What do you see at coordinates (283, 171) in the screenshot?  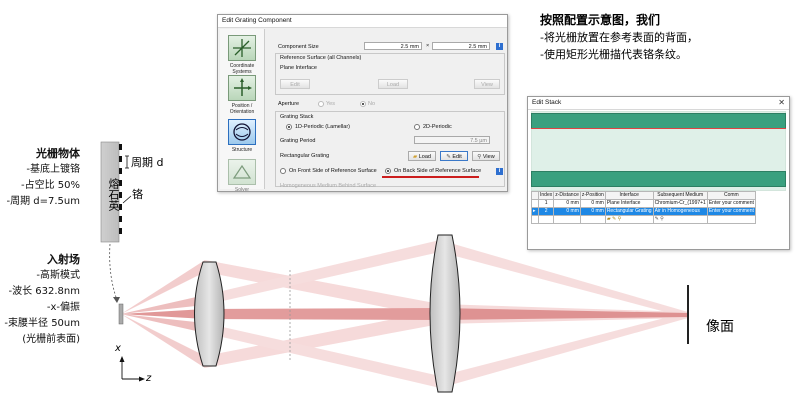 I see `front-side-radio` at bounding box center [283, 171].